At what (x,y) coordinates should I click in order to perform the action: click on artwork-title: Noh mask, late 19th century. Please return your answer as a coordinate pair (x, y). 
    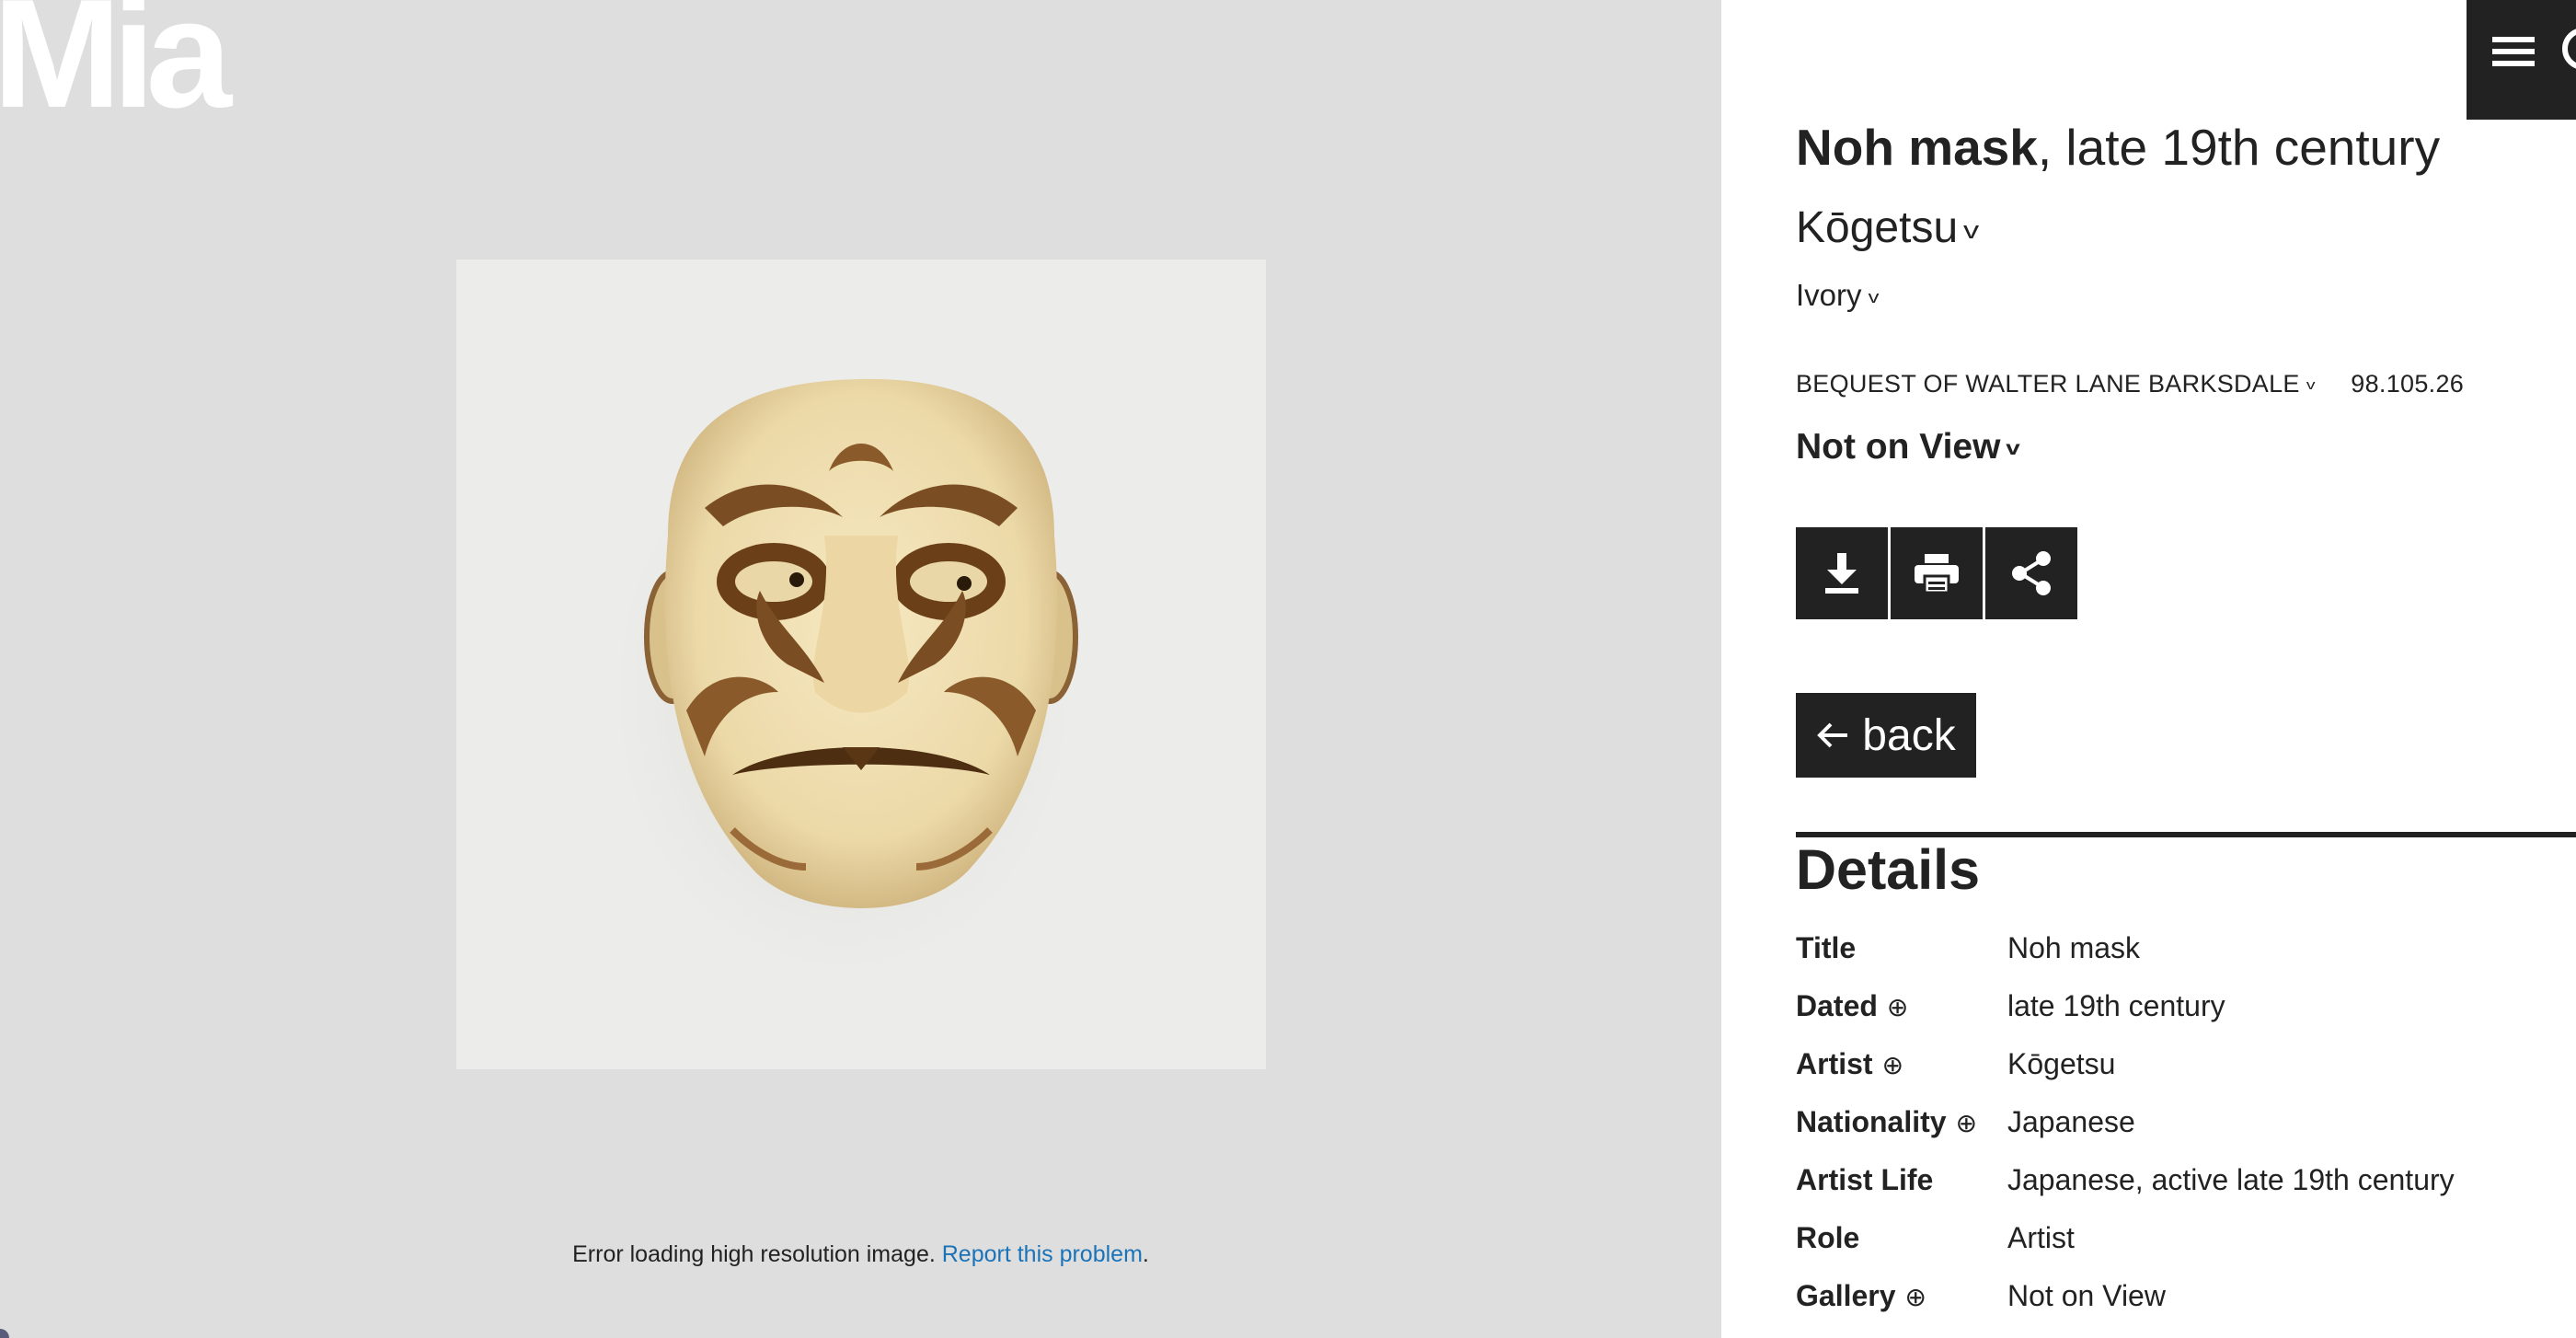
    Looking at the image, I should click on (2118, 148).